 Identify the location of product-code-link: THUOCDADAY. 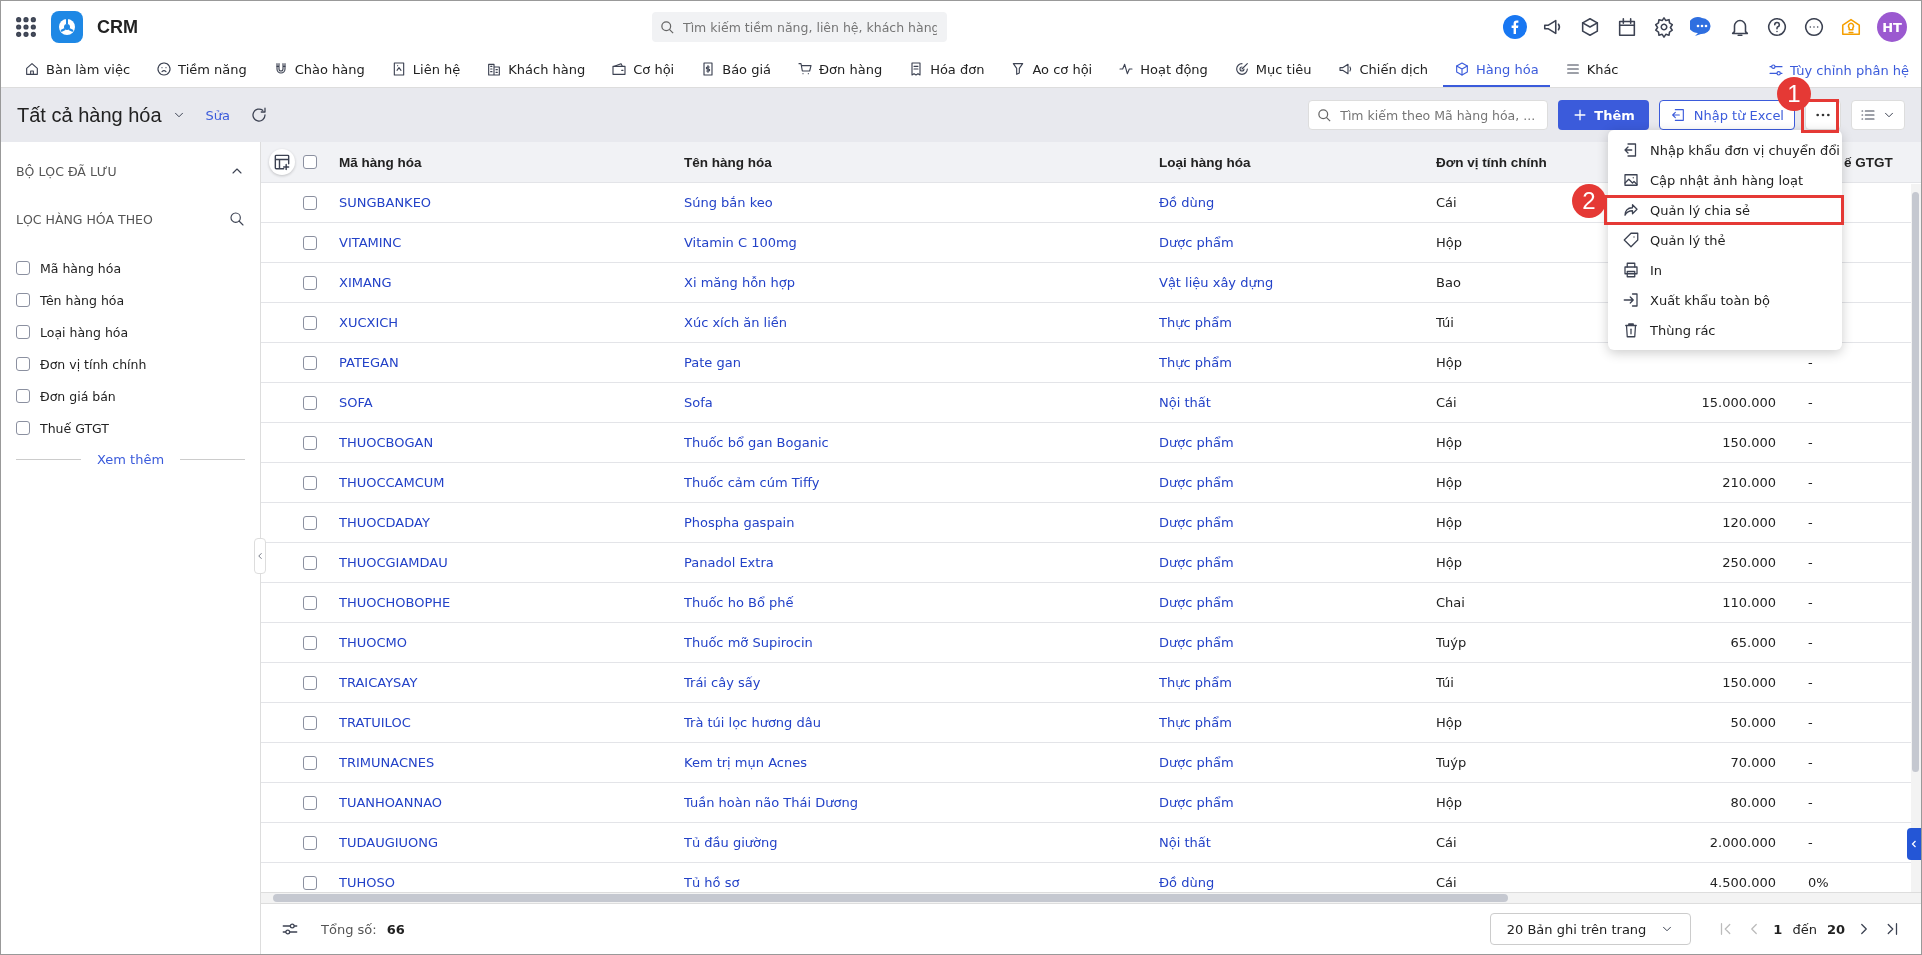
(384, 522).